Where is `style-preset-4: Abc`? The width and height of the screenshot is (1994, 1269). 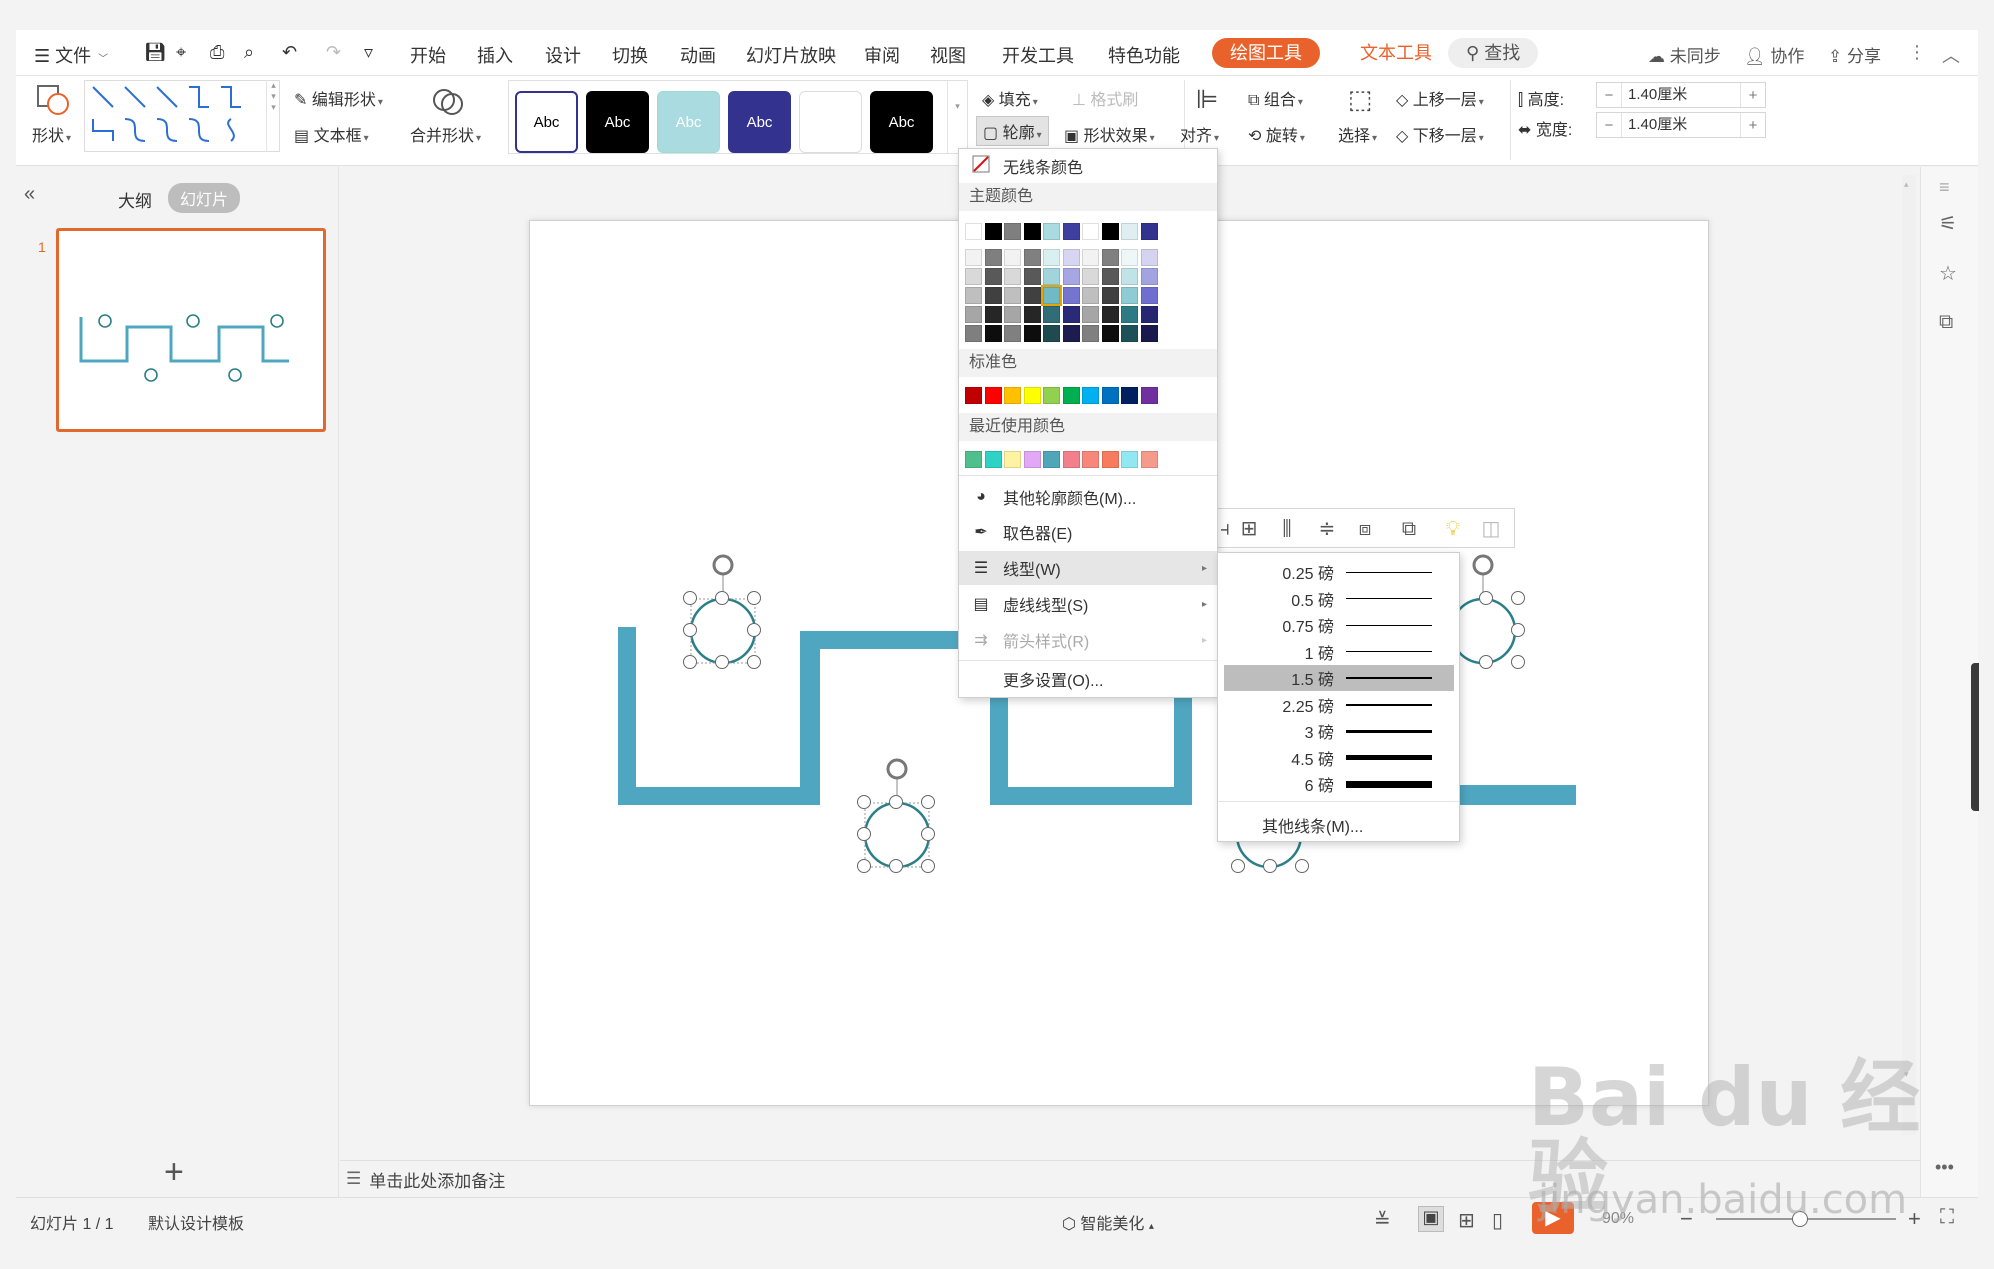
style-preset-4: Abc is located at coordinates (759, 122).